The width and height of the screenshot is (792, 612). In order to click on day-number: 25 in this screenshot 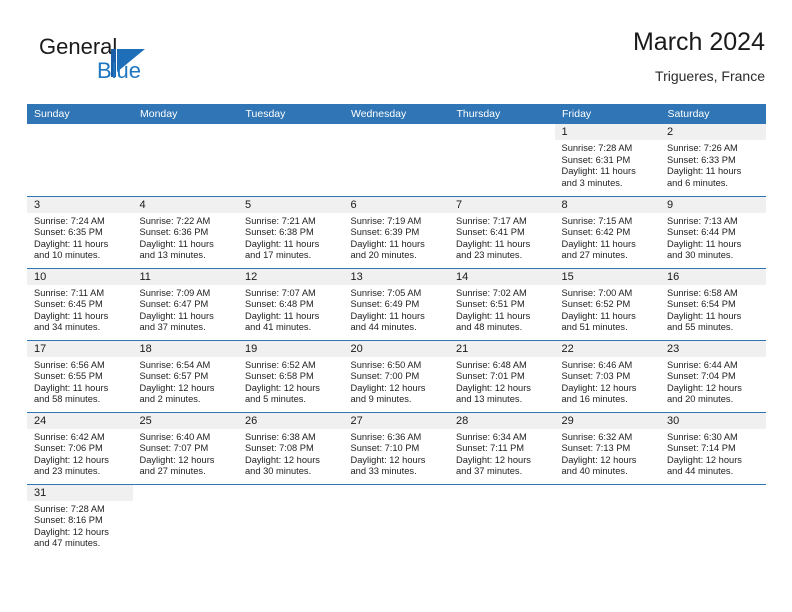, I will do `click(185, 420)`.